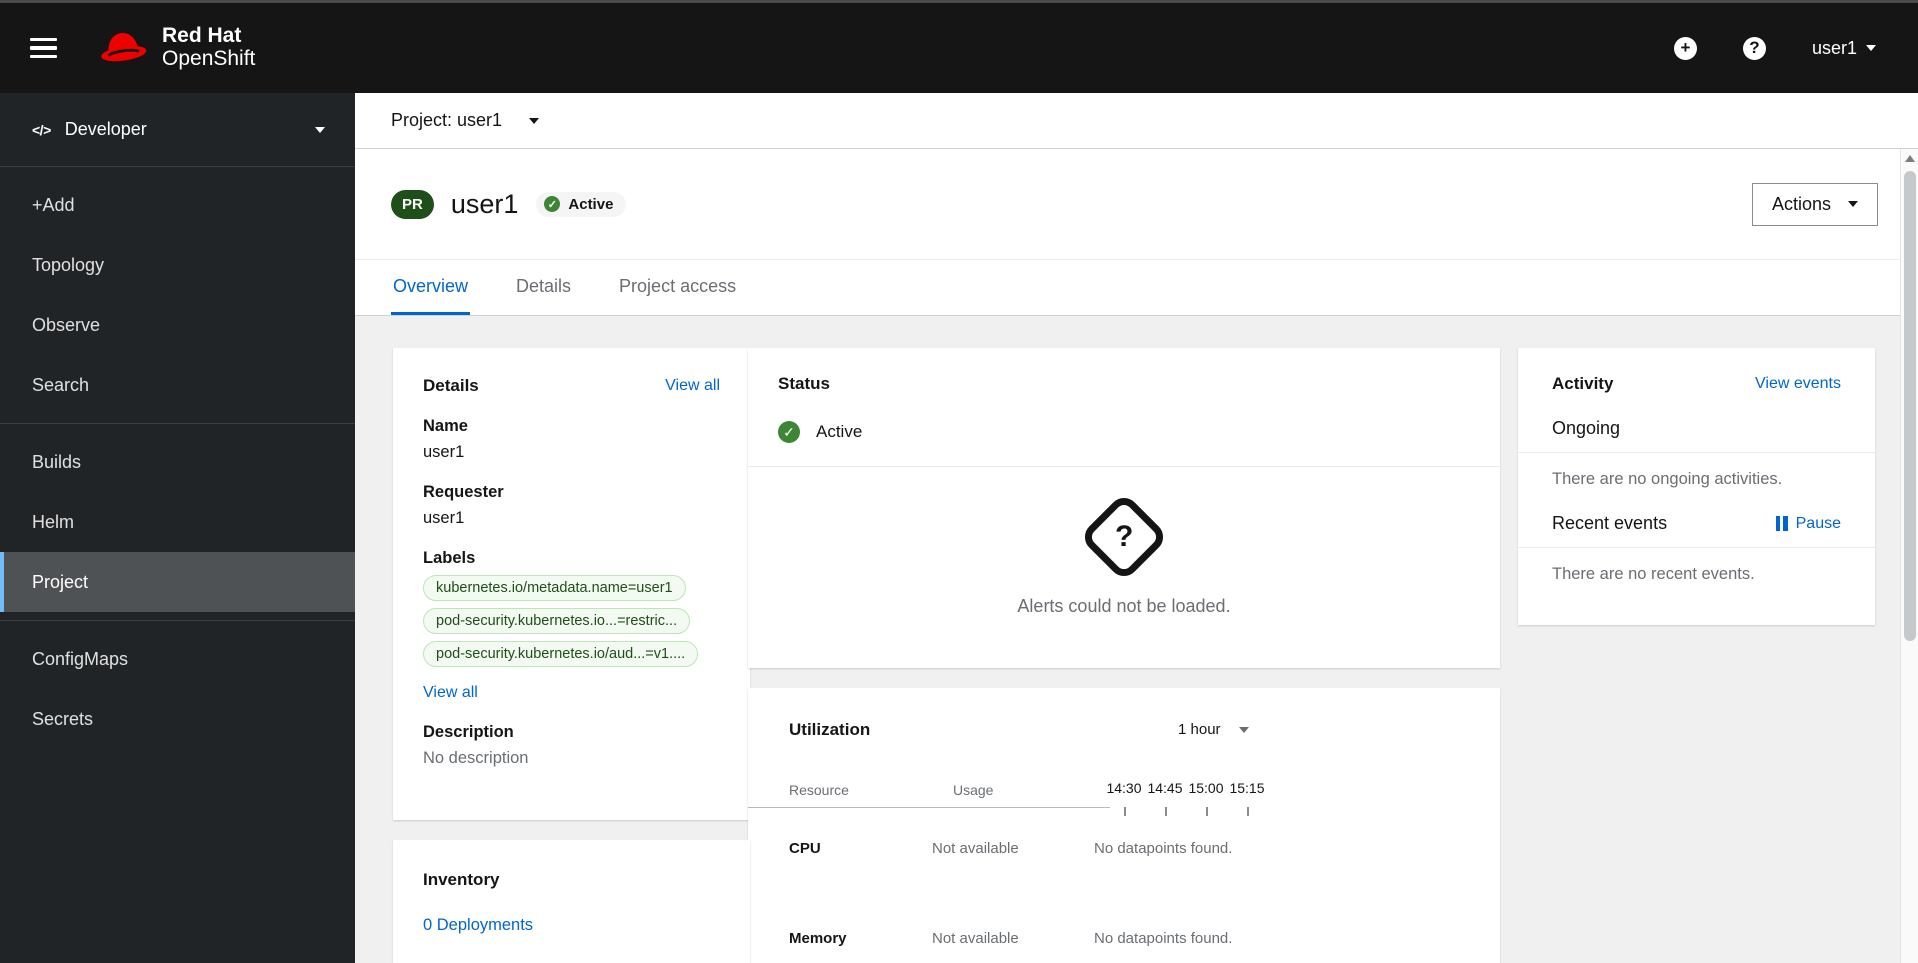 The height and width of the screenshot is (963, 1918). Describe the element at coordinates (444, 518) in the screenshot. I see `requester-field-value: user1` at that location.